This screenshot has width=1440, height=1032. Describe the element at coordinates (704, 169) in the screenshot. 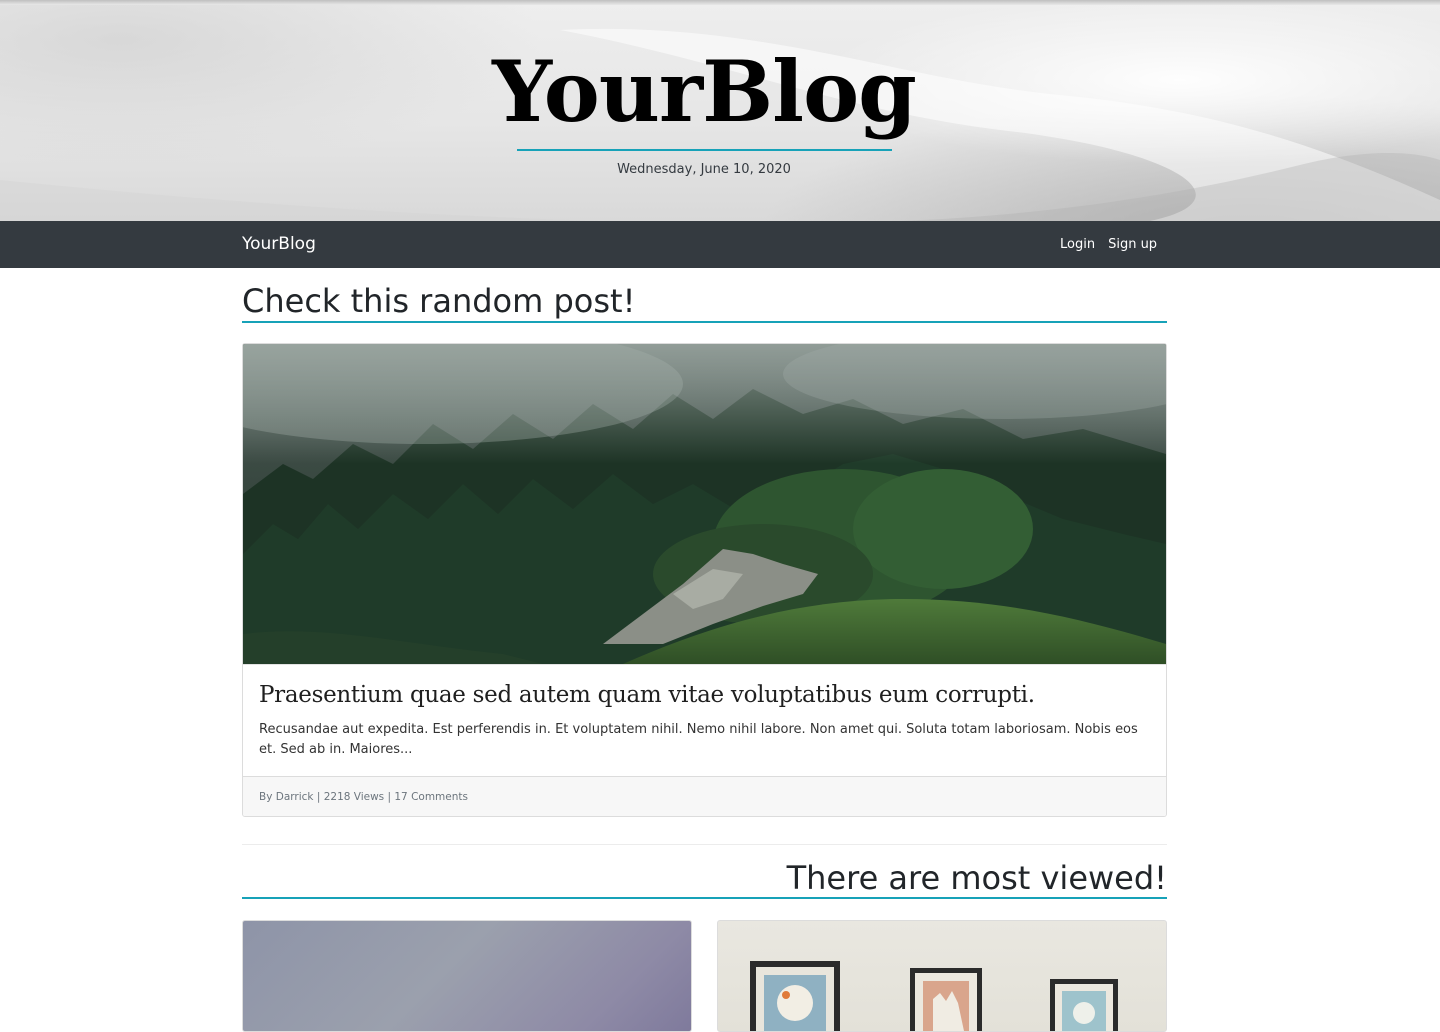

I see `current-date: Wednesday, June 10, 2020` at that location.